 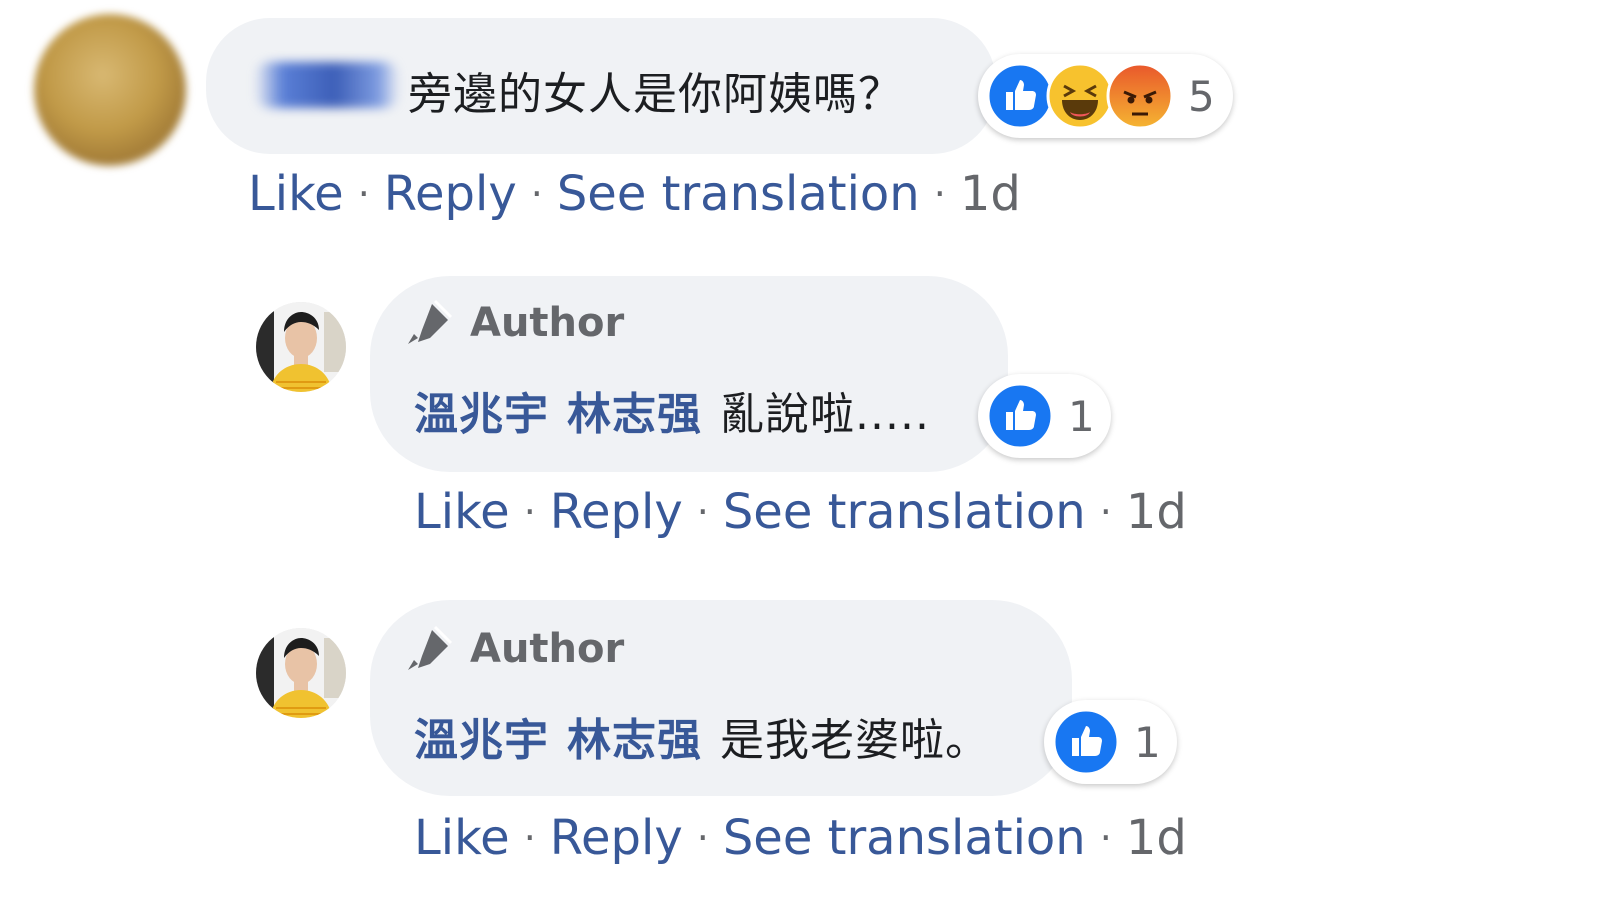 What do you see at coordinates (110, 90) in the screenshot?
I see `commenter-avatar` at bounding box center [110, 90].